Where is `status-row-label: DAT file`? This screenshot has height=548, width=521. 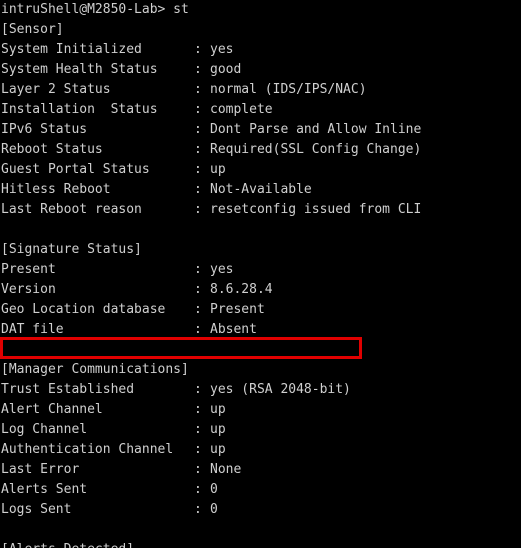
status-row-label: DAT file is located at coordinates (32, 329).